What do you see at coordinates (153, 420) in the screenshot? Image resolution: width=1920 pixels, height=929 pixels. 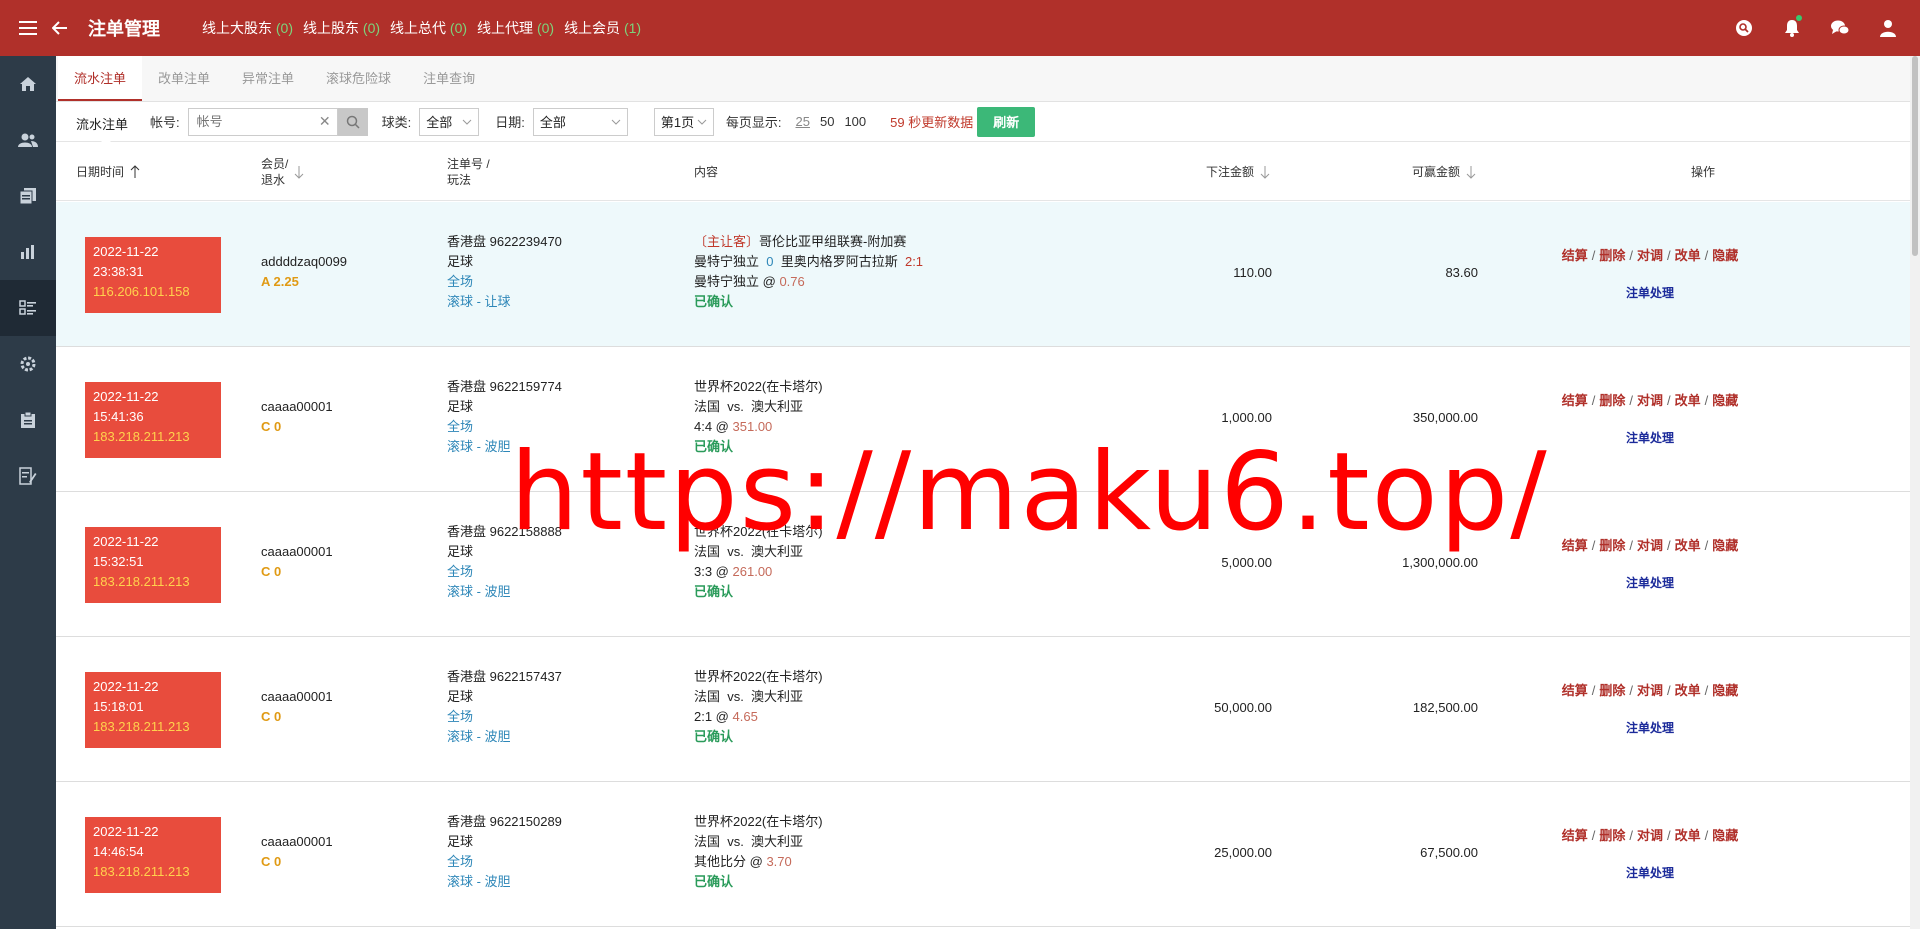 I see `timestamp-box: 2022-11-22 15:41:36 183.218.211.213` at bounding box center [153, 420].